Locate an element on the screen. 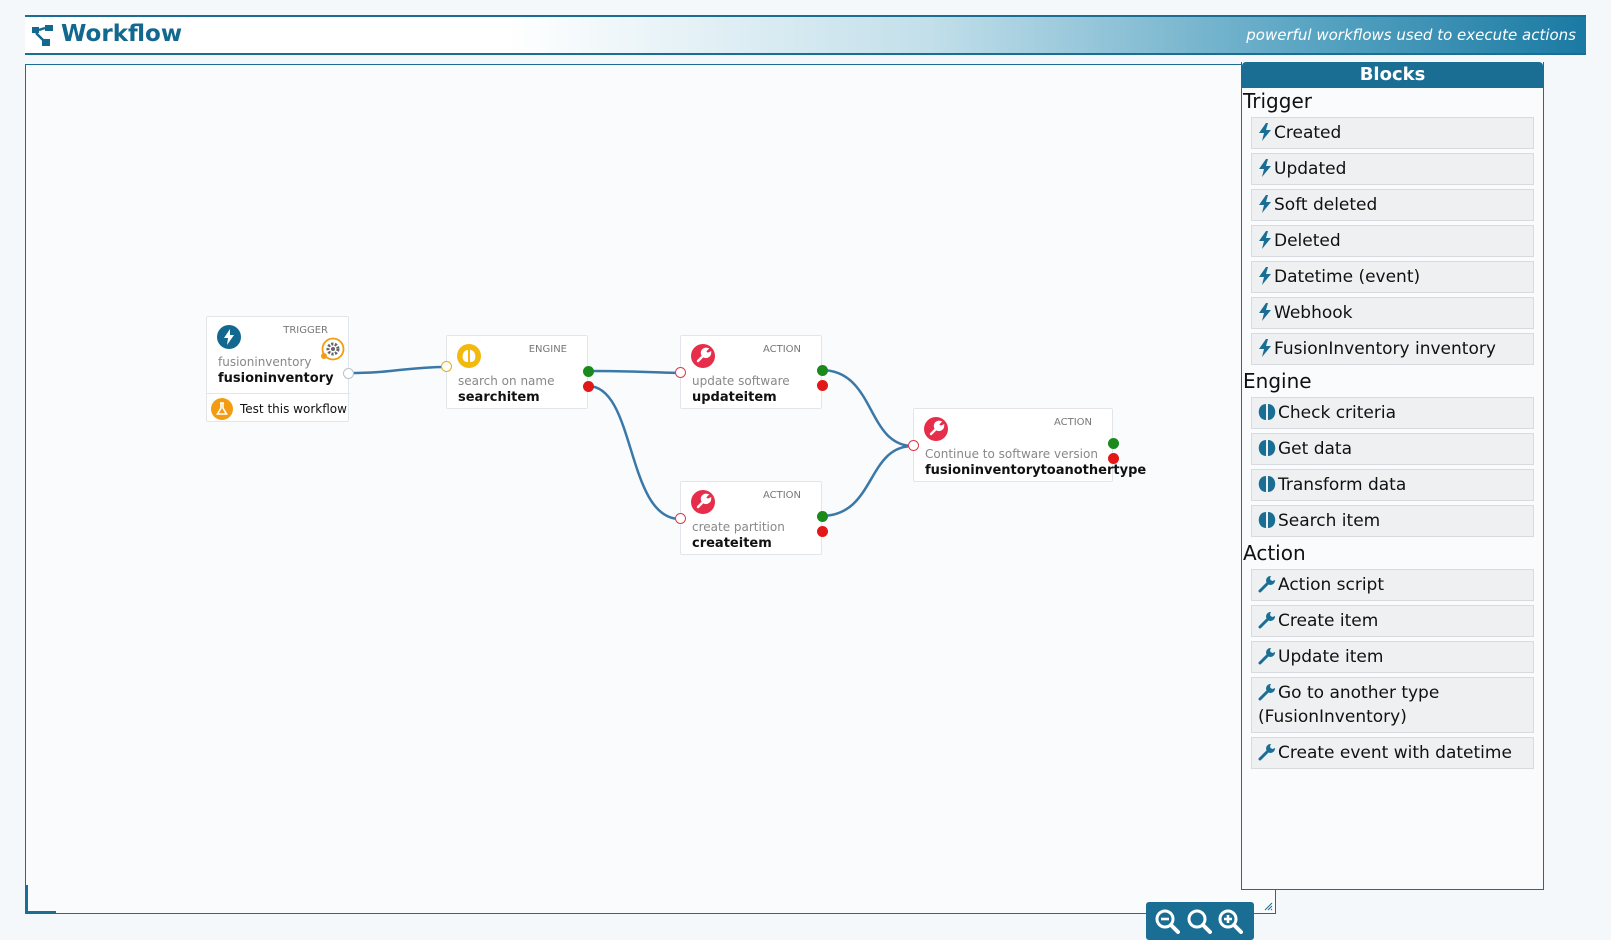 This screenshot has width=1611, height=940. block-item: Update item is located at coordinates (1392, 657).